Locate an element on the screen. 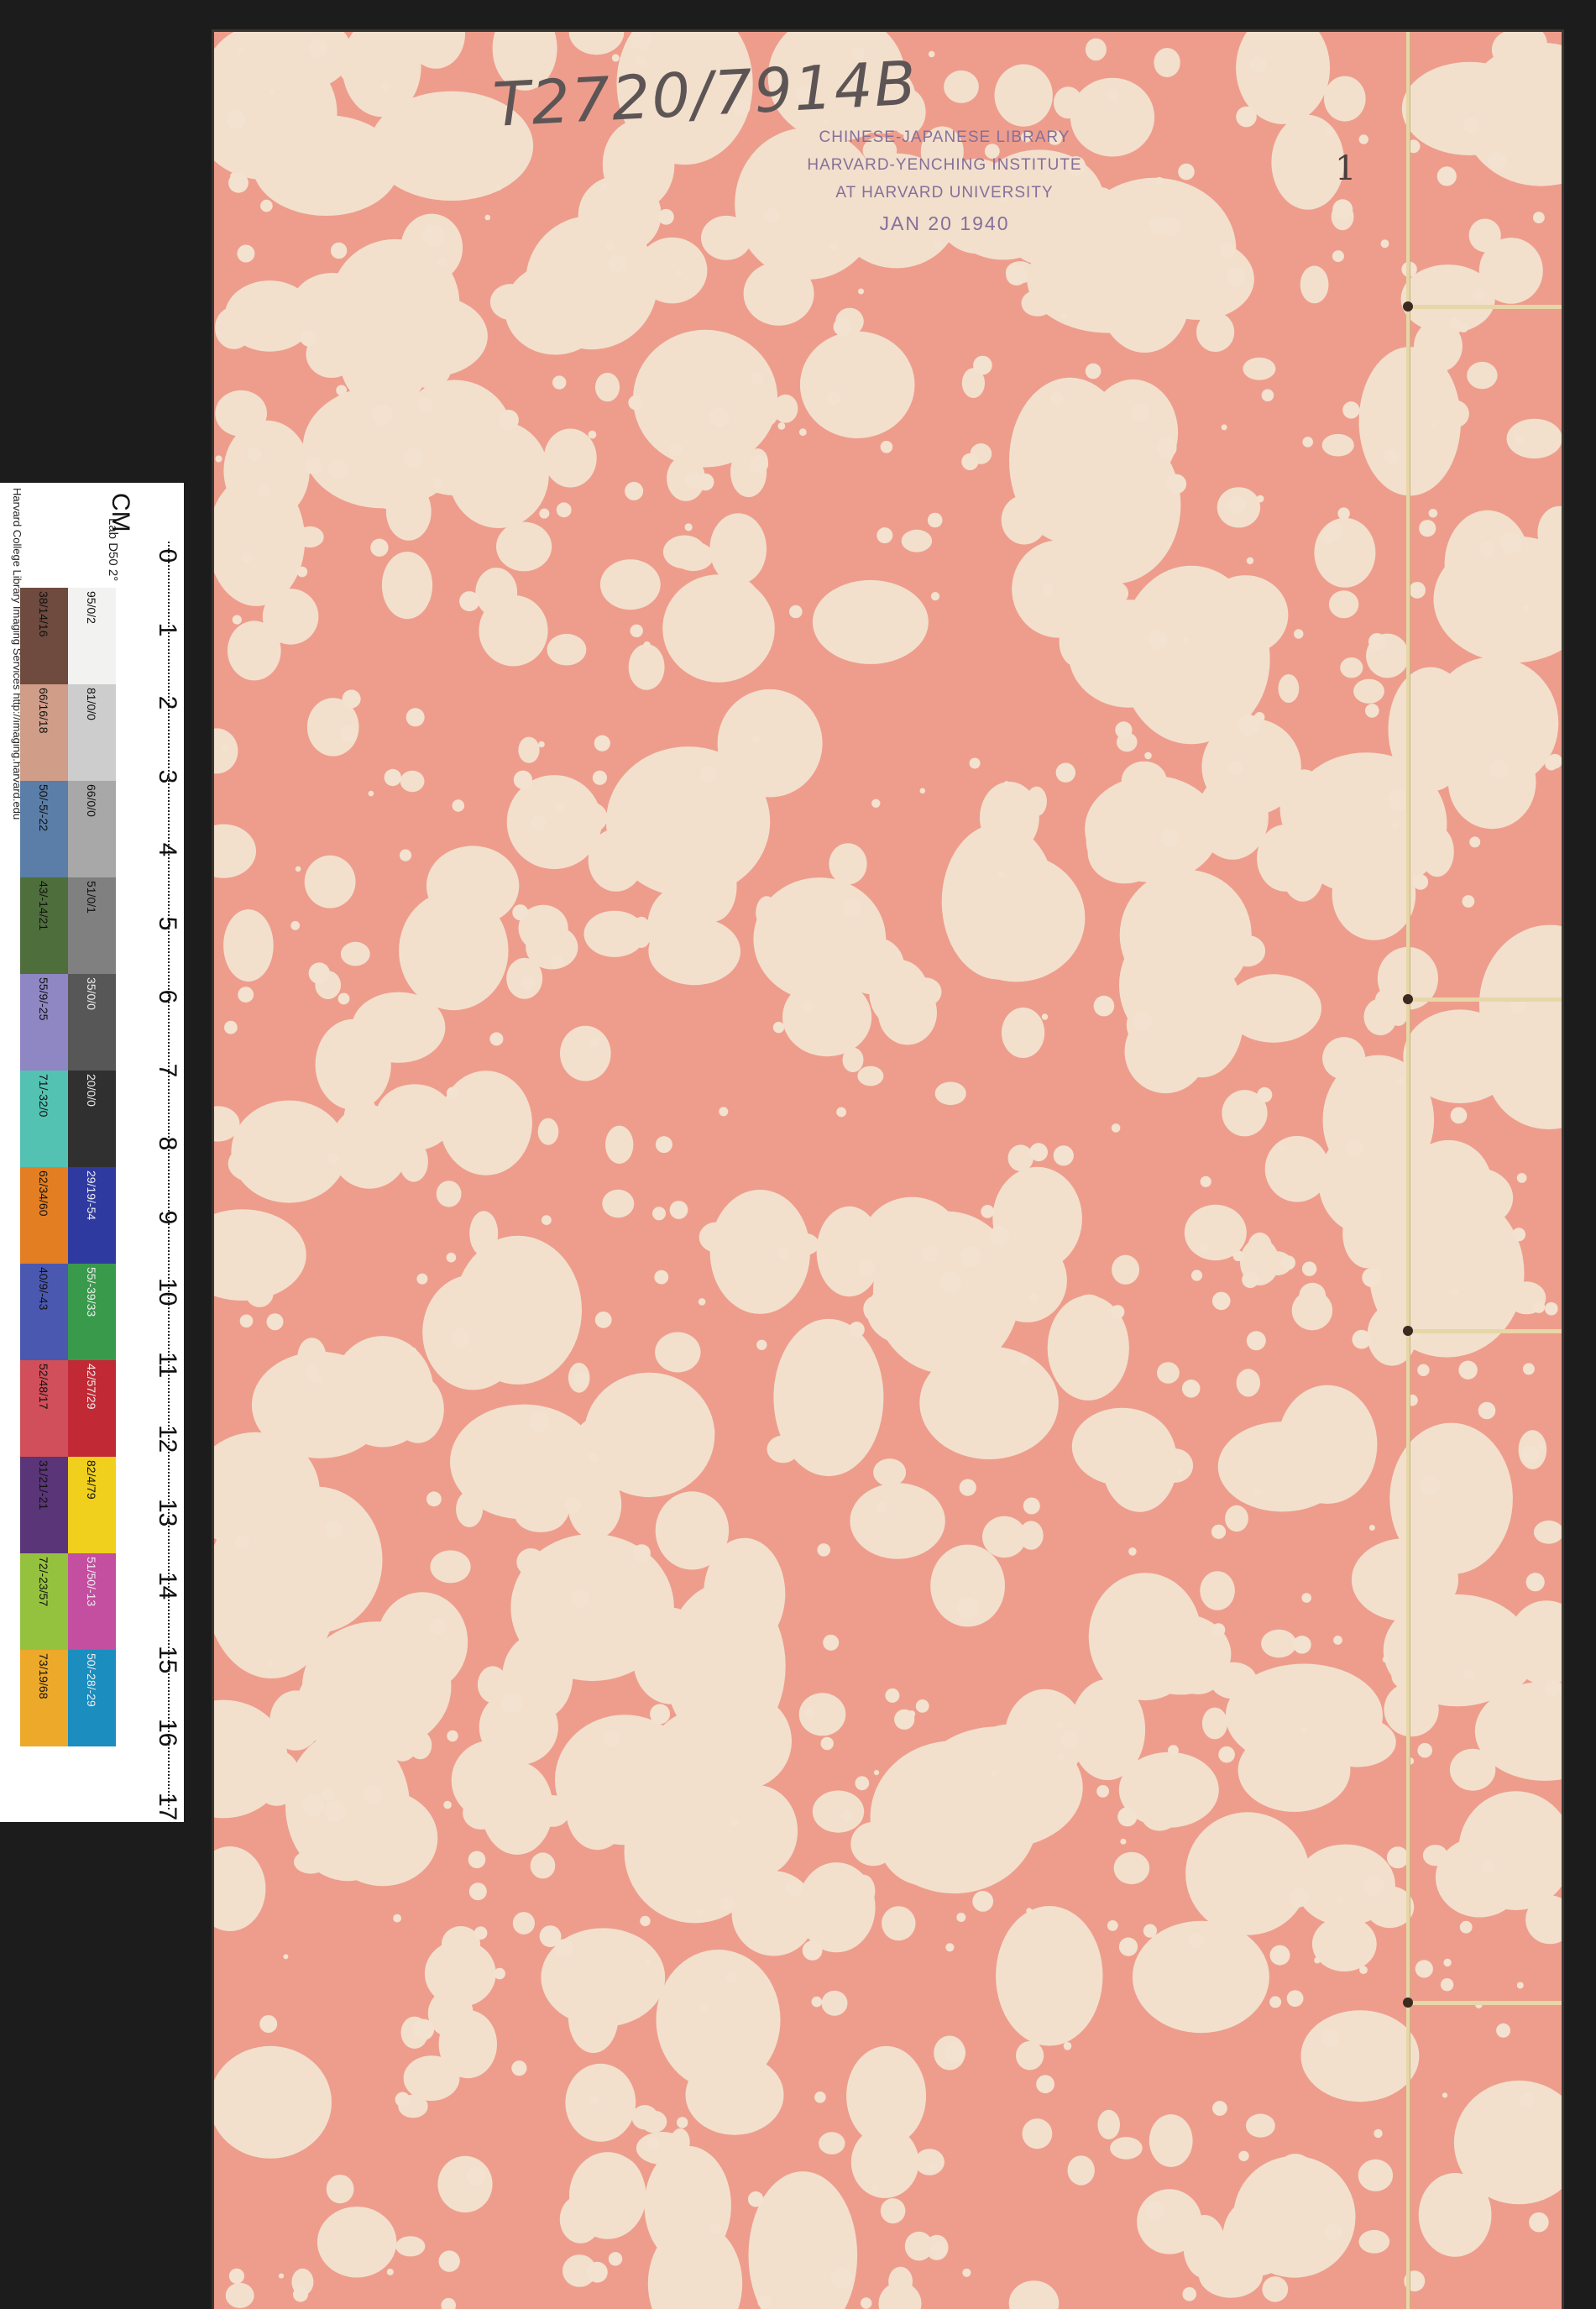 Image resolution: width=1596 pixels, height=2309 pixels. swatch-label: 55/9/-25 is located at coordinates (43, 999).